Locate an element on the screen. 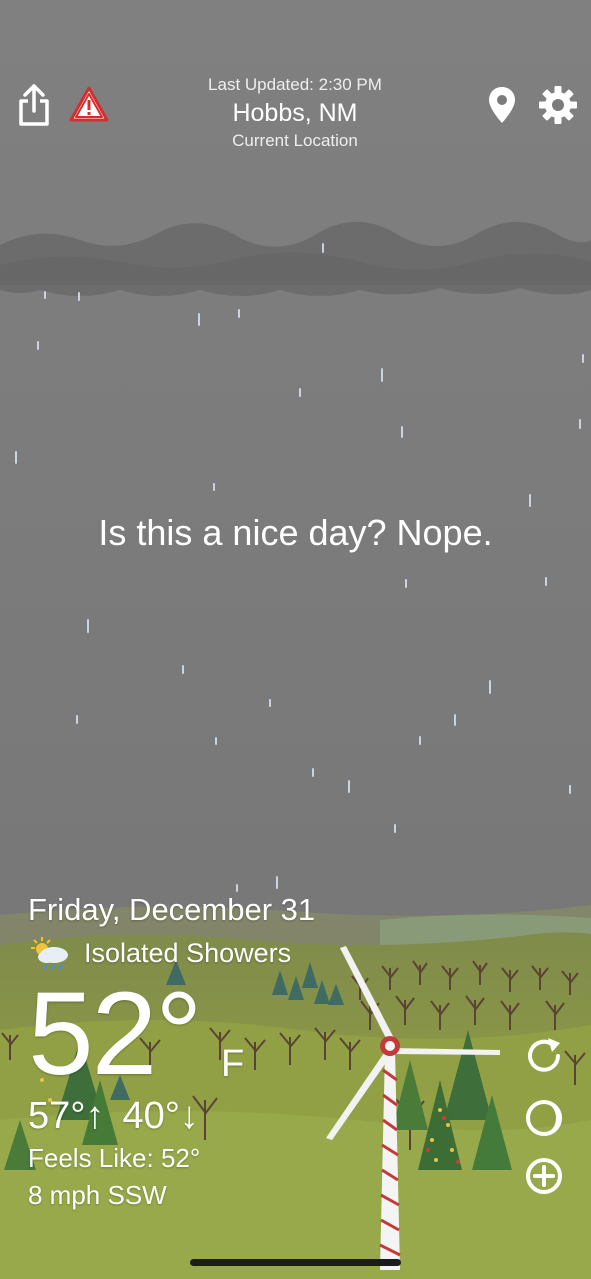 The image size is (591, 1279). refresh-button is located at coordinates (544, 1056).